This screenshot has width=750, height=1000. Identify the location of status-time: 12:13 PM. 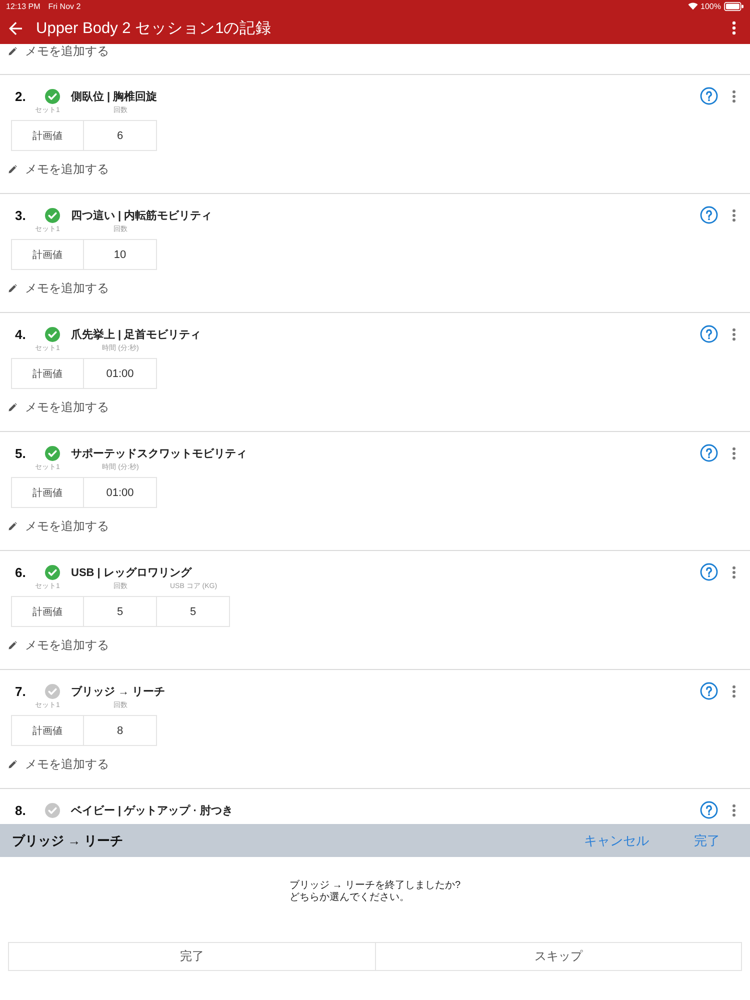
(23, 6).